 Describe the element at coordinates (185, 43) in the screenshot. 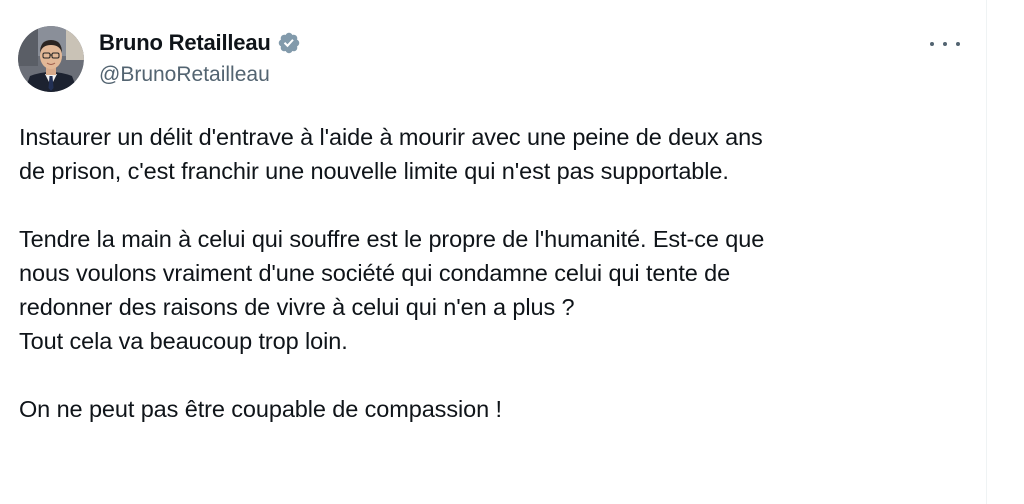

I see `author-display-name: Bruno Retailleau` at that location.